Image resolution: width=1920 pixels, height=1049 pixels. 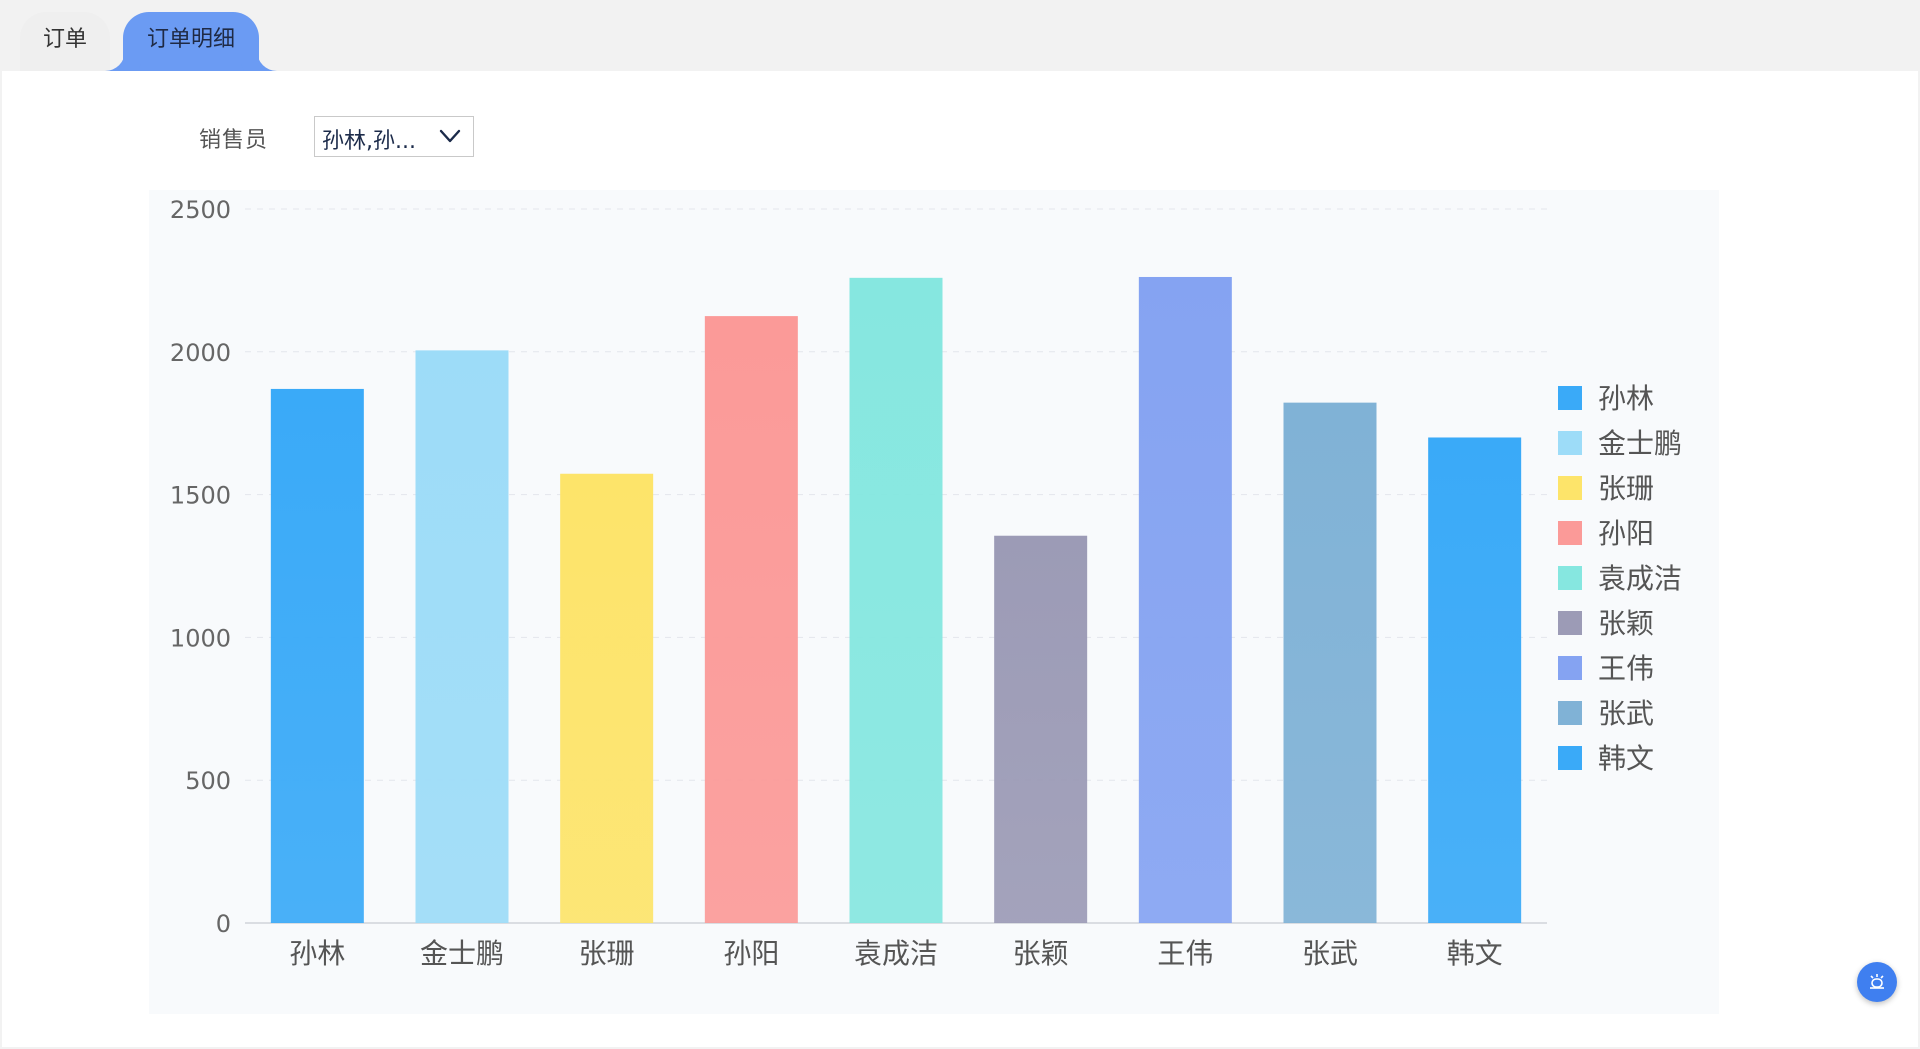 What do you see at coordinates (1041, 953) in the screenshot?
I see `x-tick-label: 张颖` at bounding box center [1041, 953].